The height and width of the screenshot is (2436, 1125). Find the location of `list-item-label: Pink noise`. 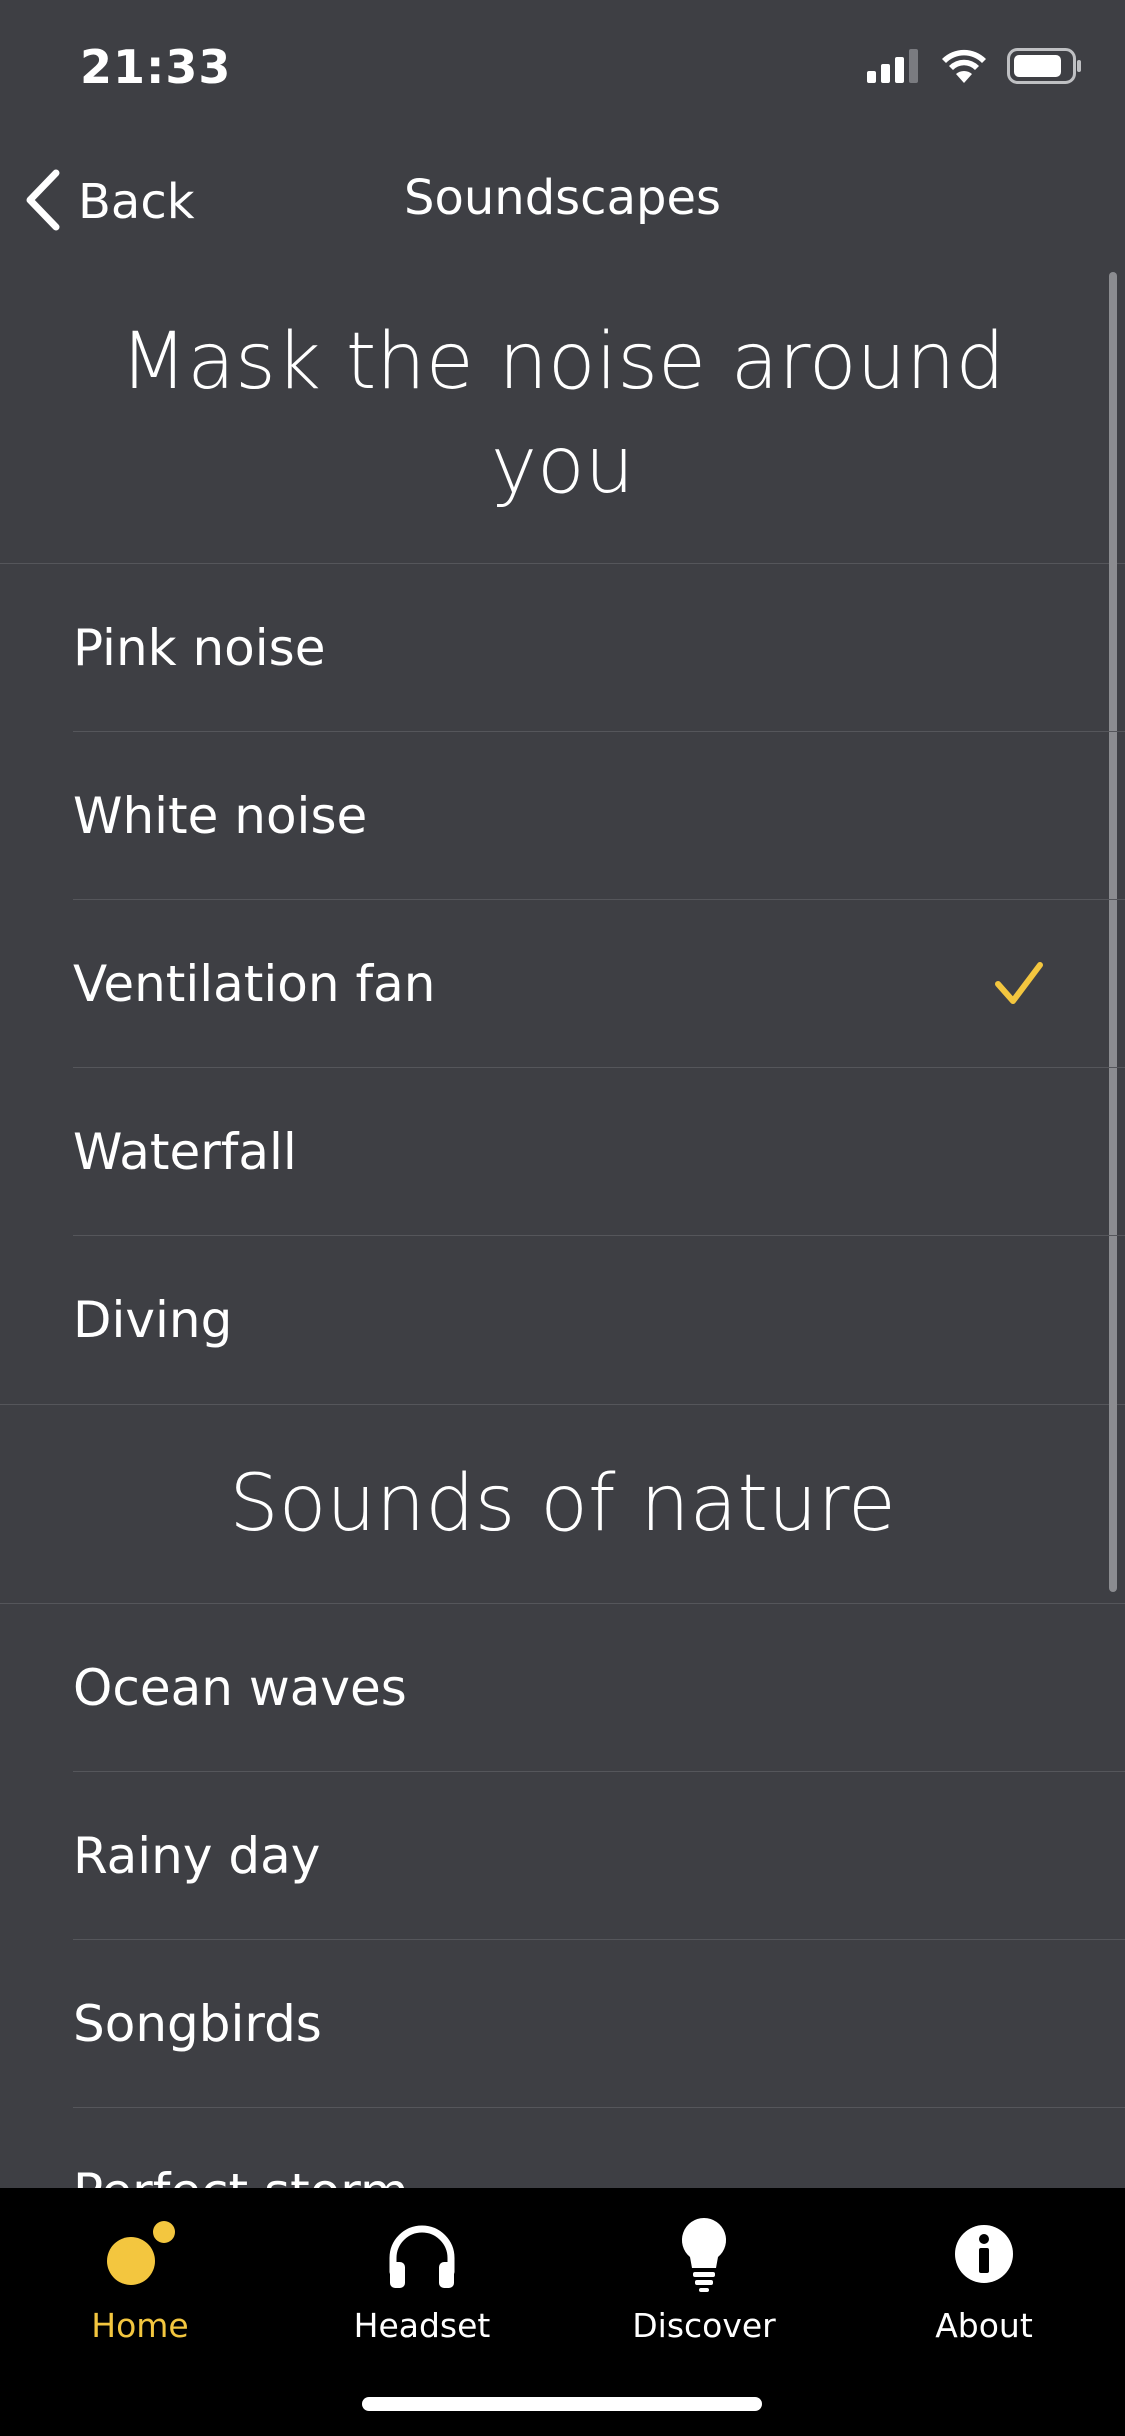

list-item-label: Pink noise is located at coordinates (199, 648).